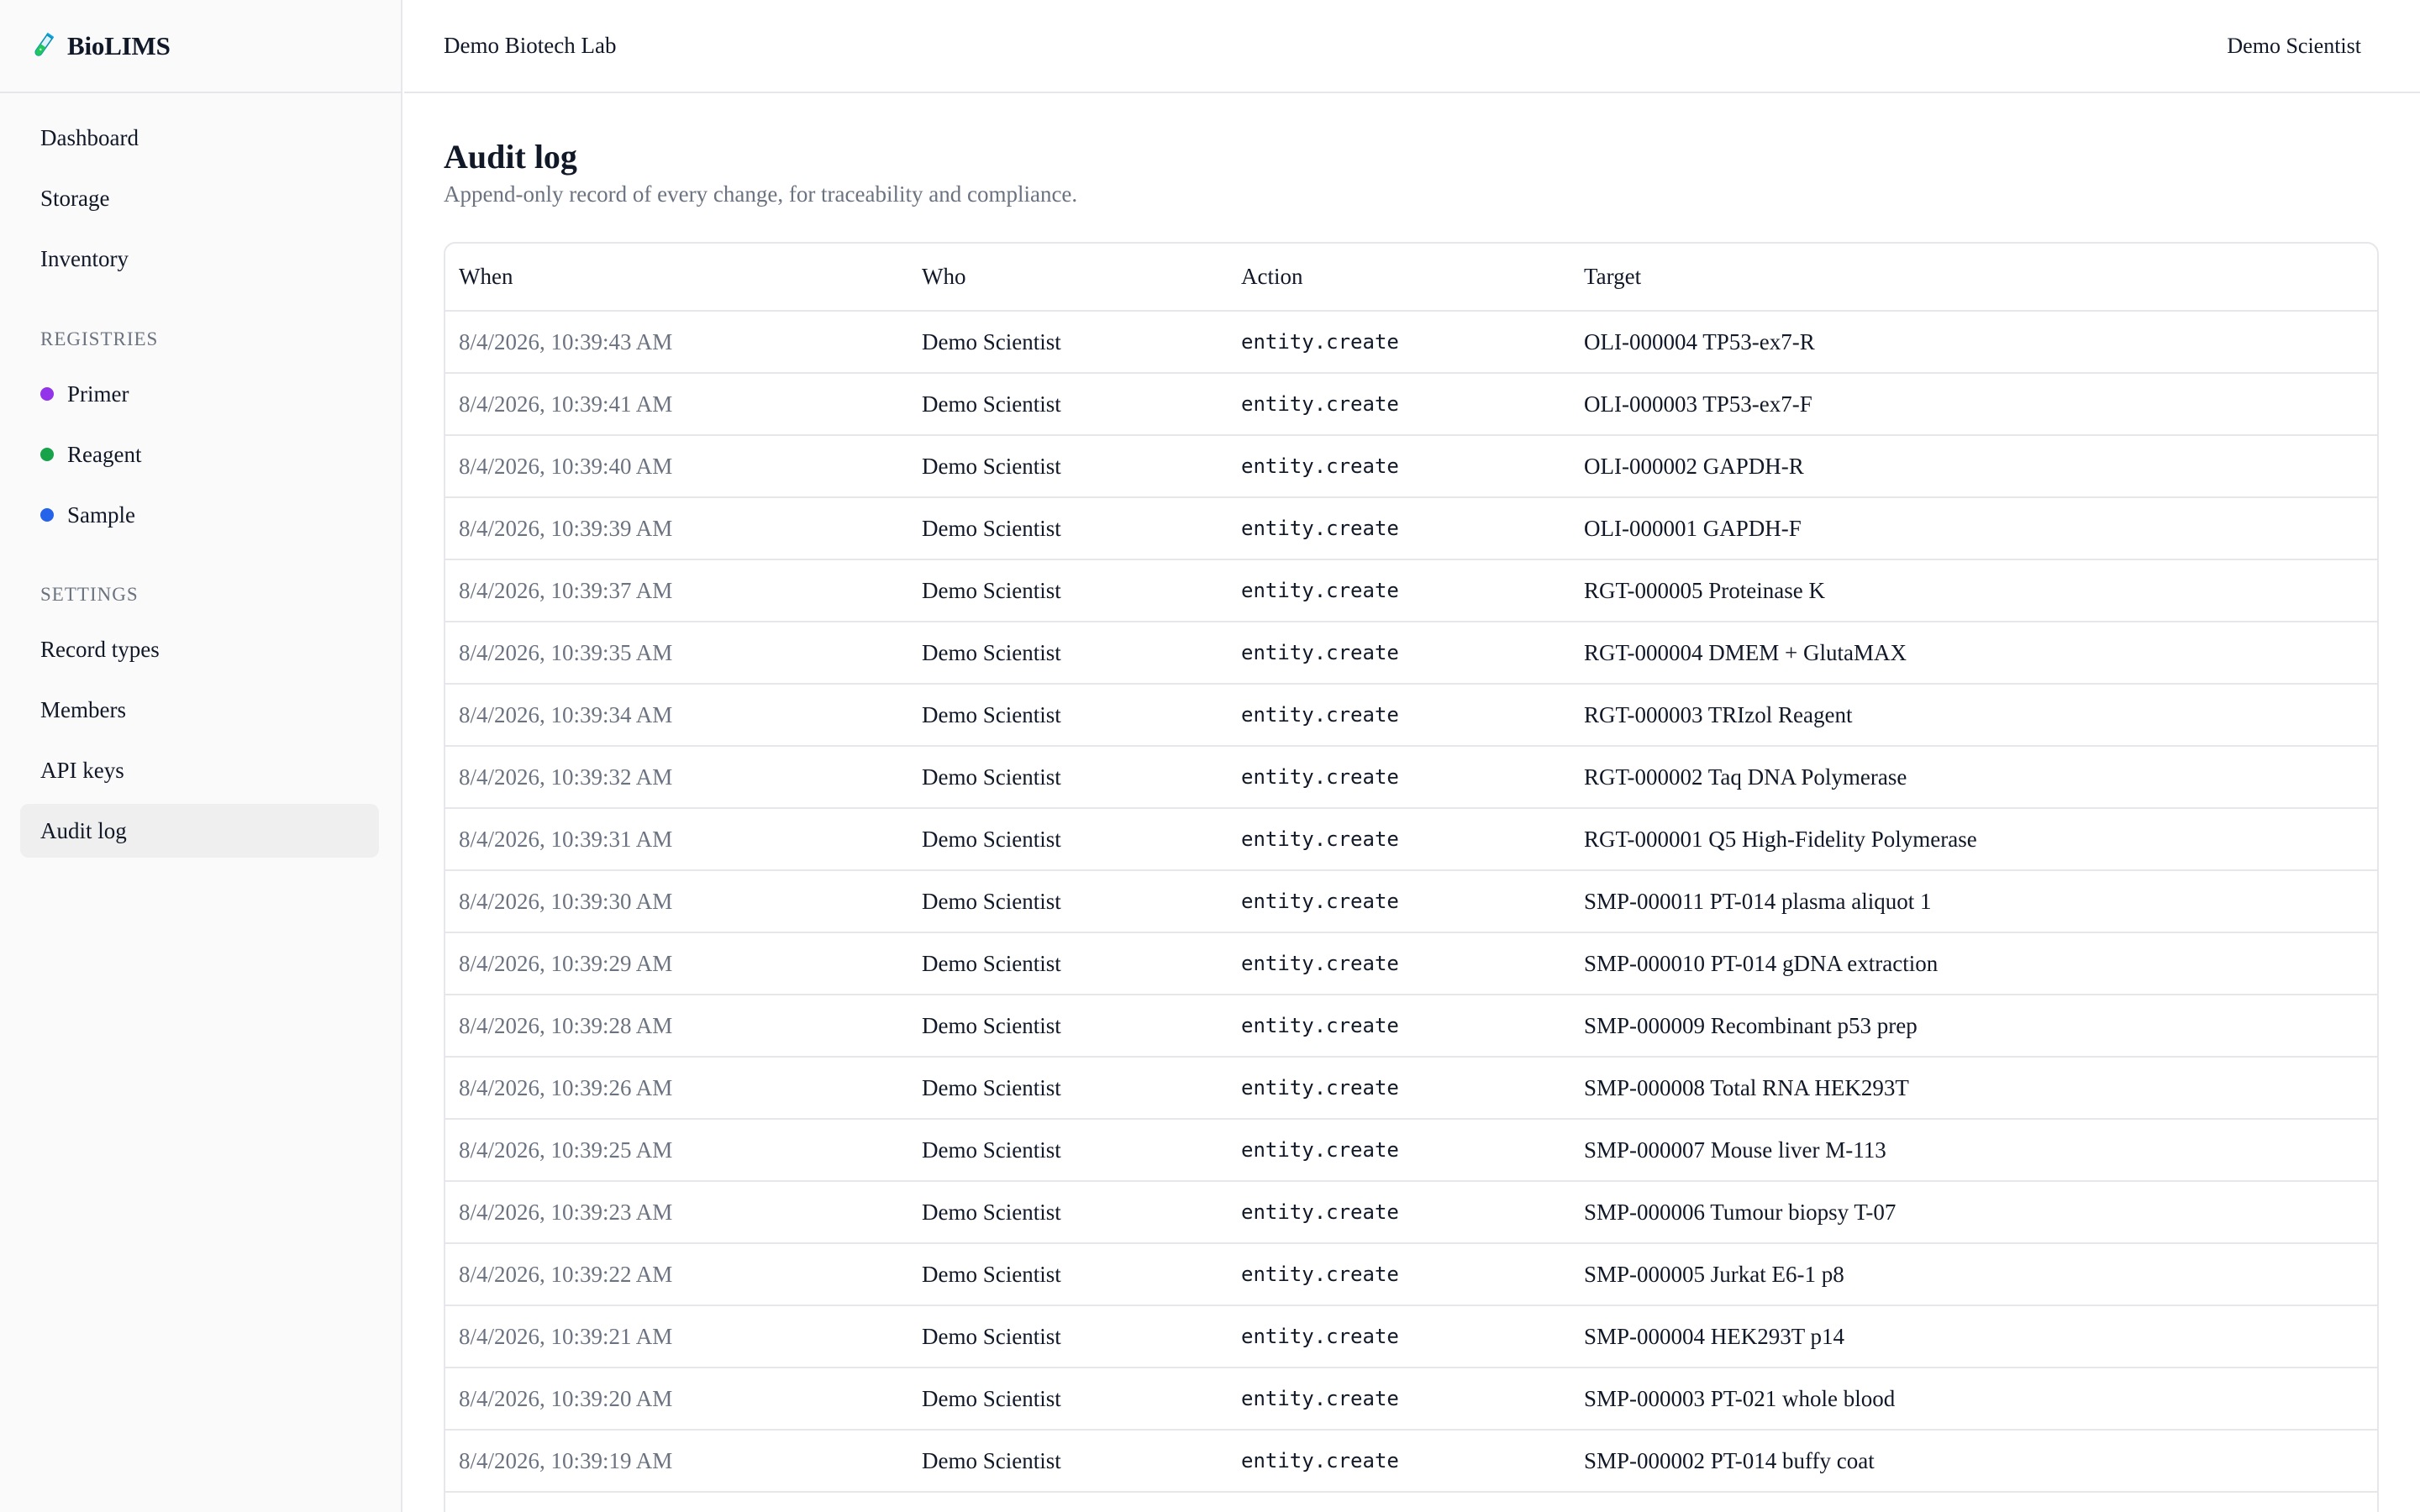  I want to click on org-name: Demo Biotech Lab, so click(530, 45).